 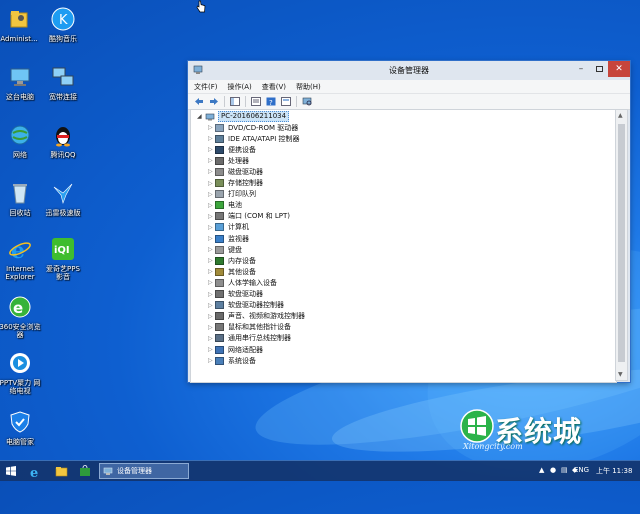 I want to click on input-language: ENG, so click(x=581, y=470).